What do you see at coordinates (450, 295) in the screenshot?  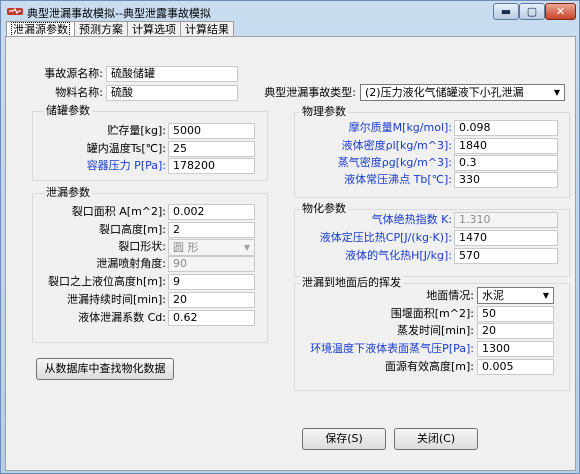 I see `ground-condition-label: 地面情况:` at bounding box center [450, 295].